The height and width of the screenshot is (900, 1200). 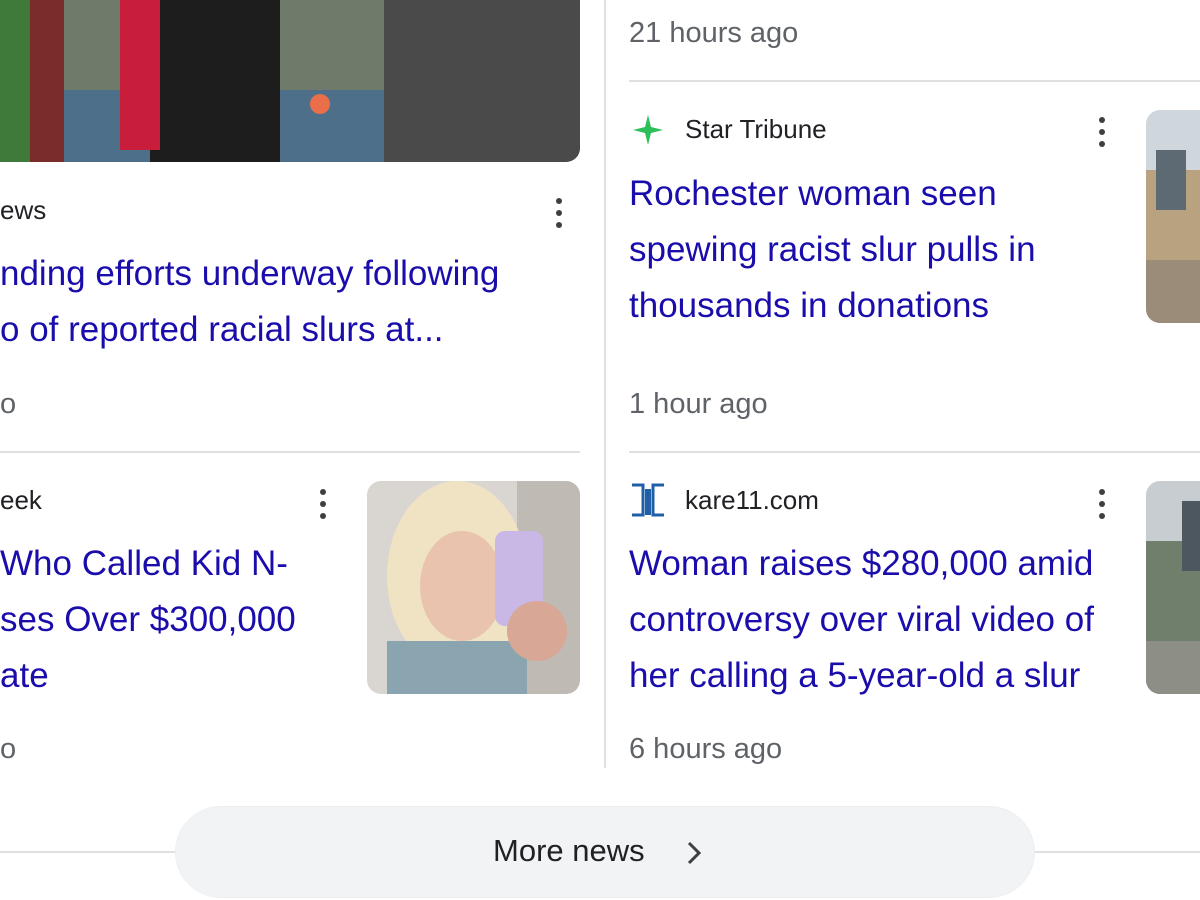 What do you see at coordinates (648, 500) in the screenshot?
I see `kare11-logo-icon` at bounding box center [648, 500].